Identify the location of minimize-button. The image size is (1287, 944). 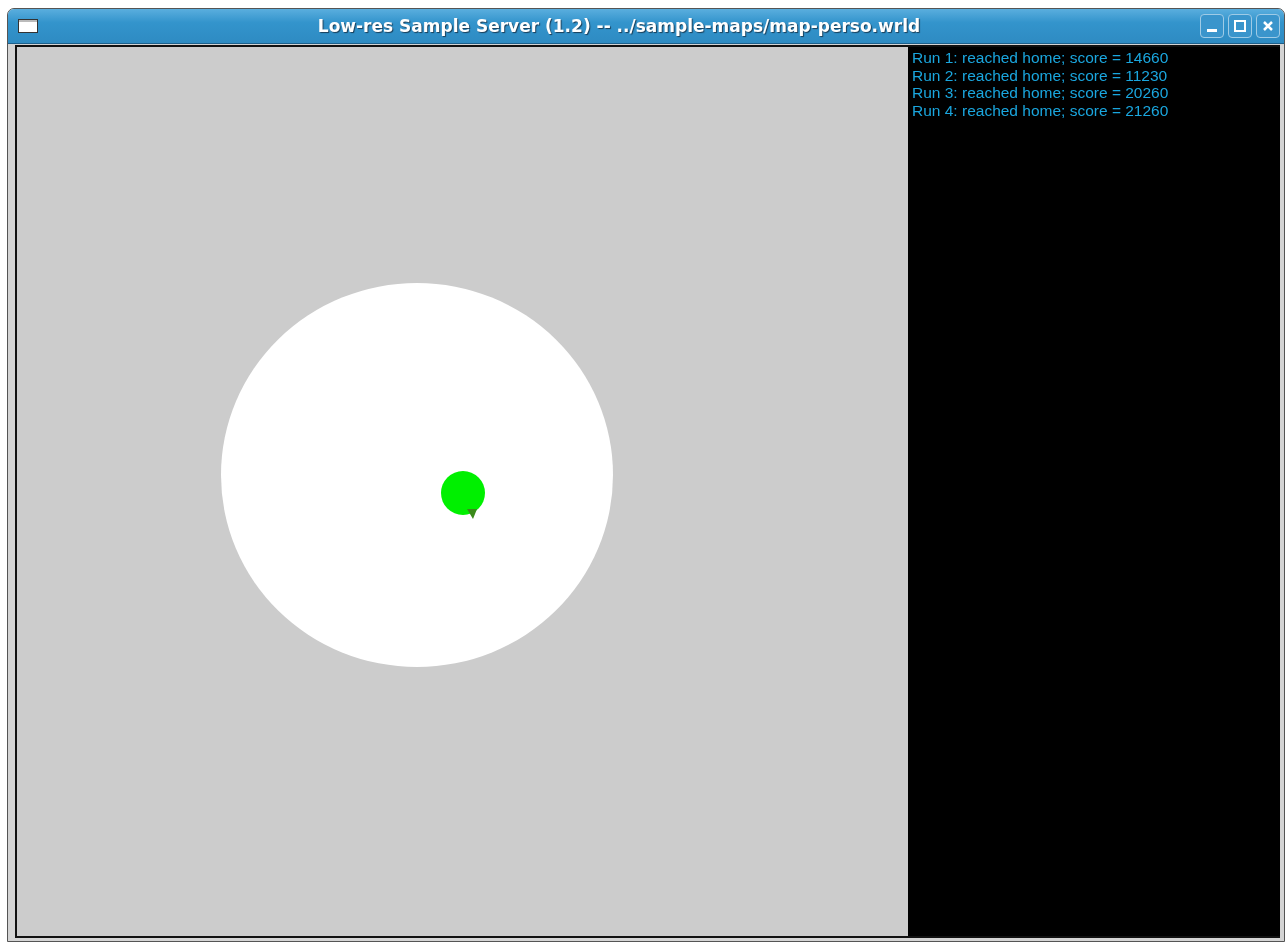
(1212, 26).